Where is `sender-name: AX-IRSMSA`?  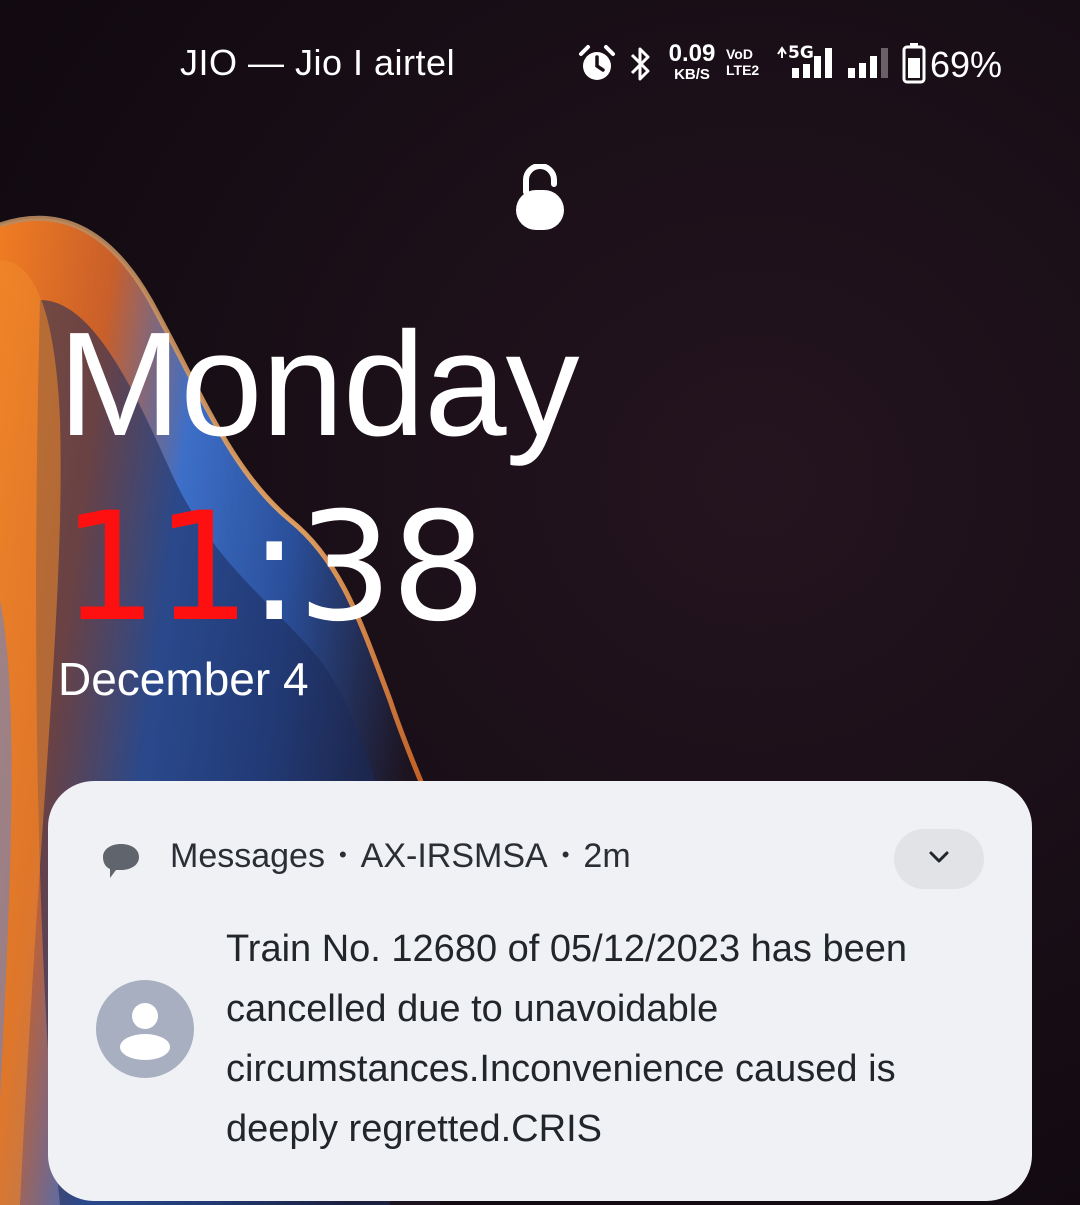 sender-name: AX-IRSMSA is located at coordinates (454, 856).